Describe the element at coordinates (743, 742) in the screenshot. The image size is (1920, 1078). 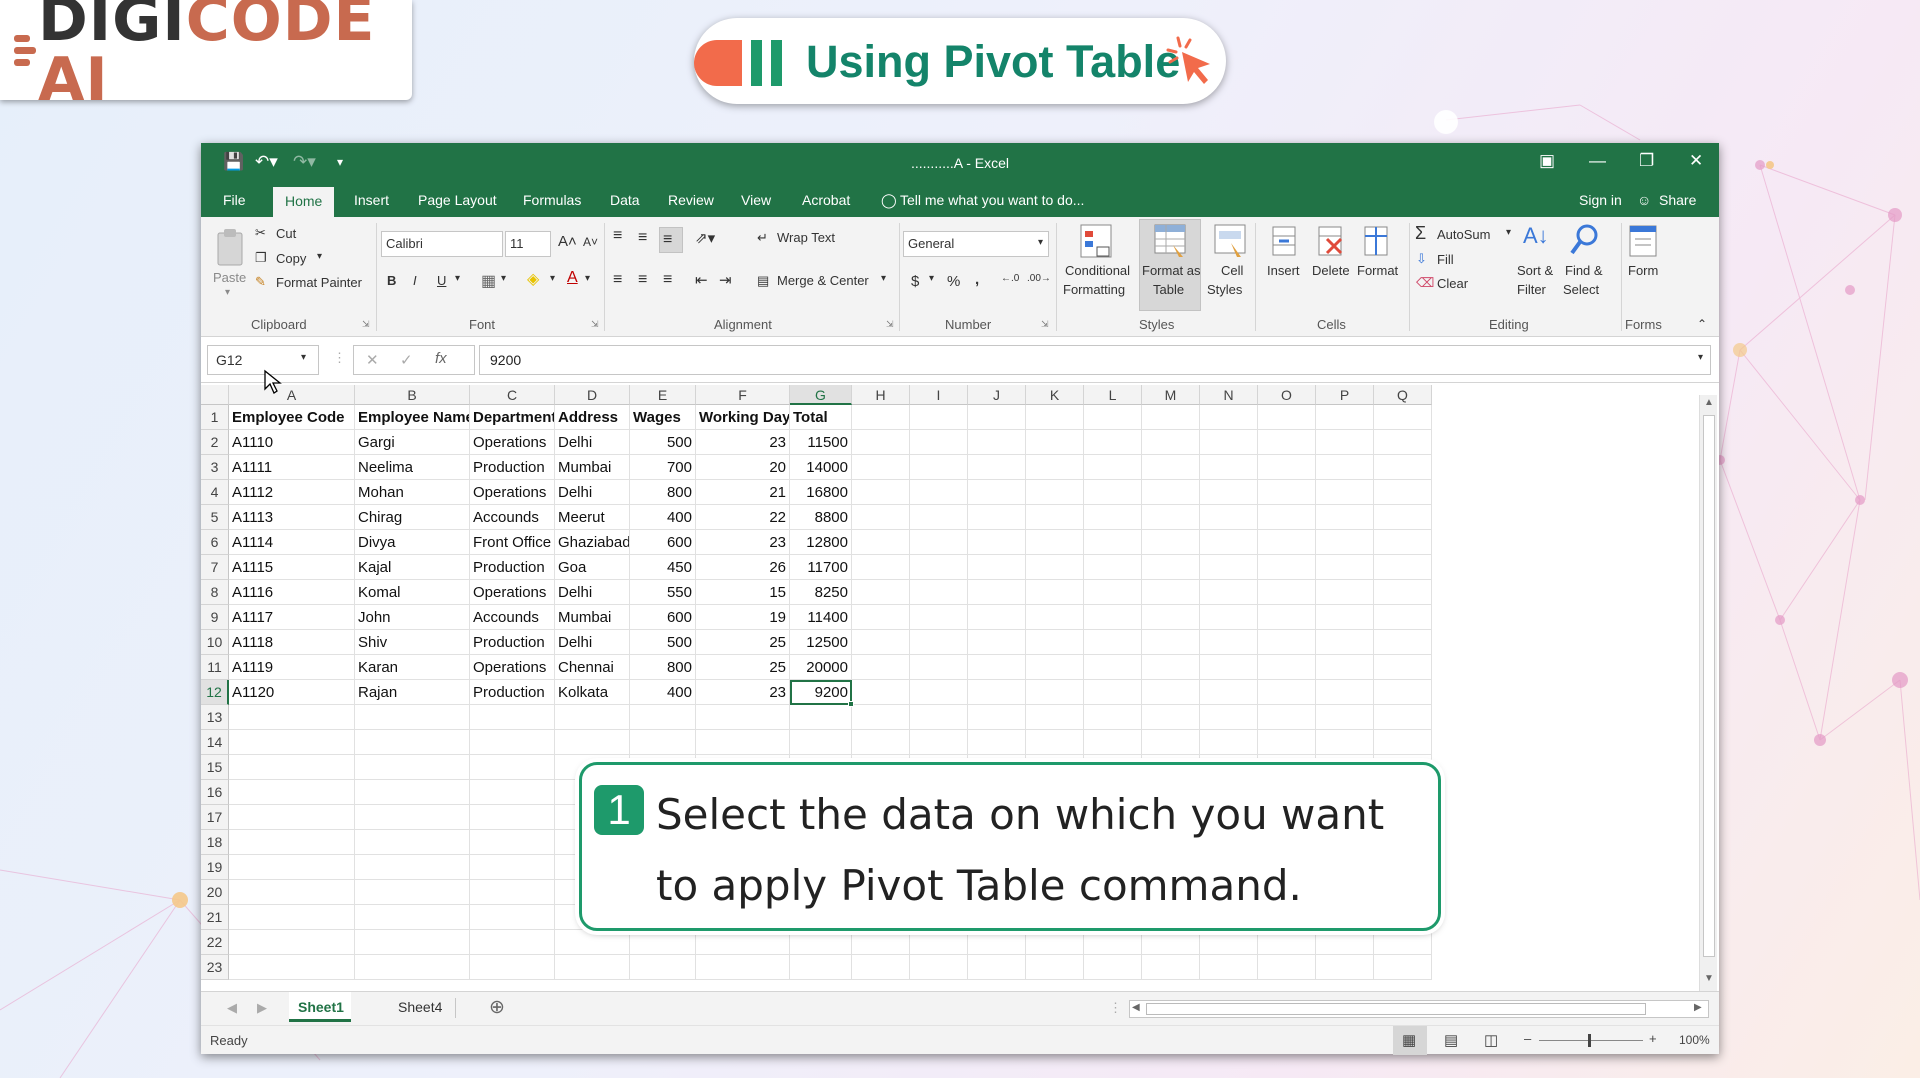
I see `cell-f14` at that location.